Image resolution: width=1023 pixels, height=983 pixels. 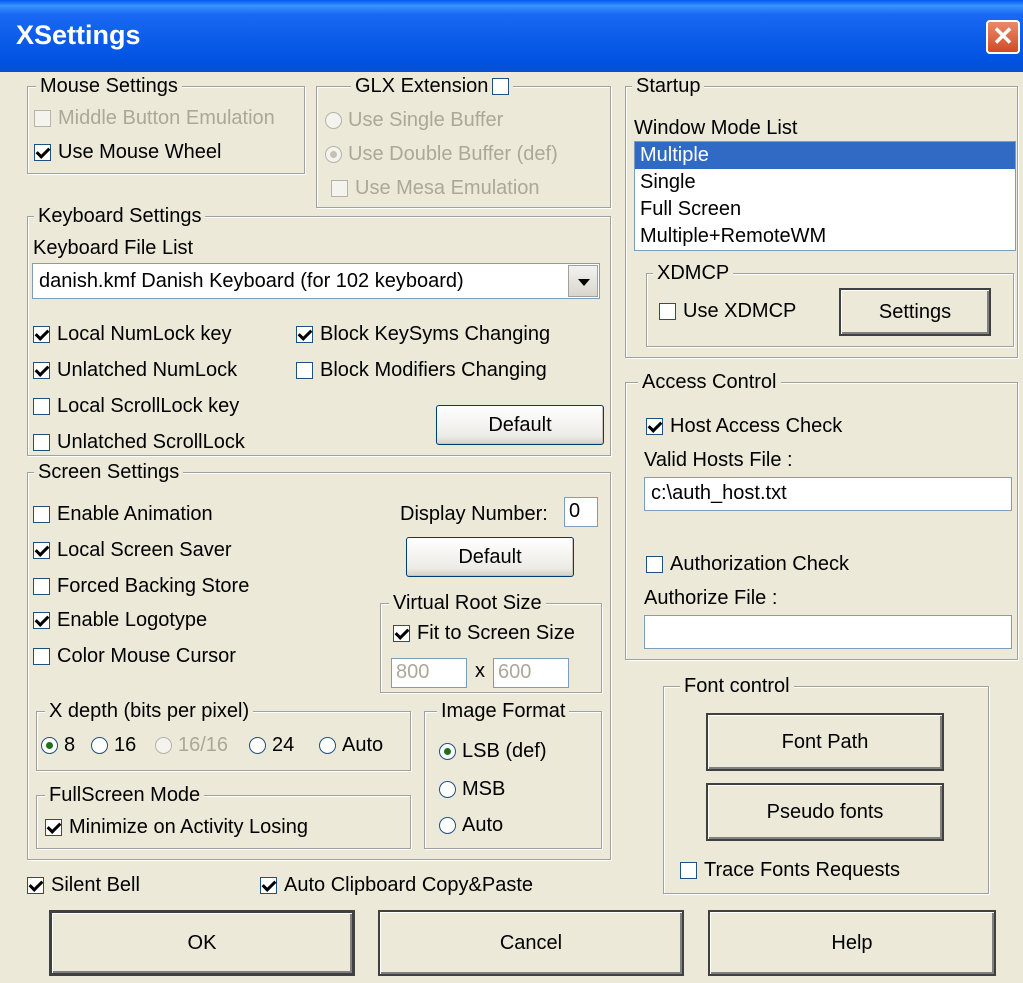 I want to click on middle-button-emulation-checkbox: Middle Button Emulation, so click(x=154, y=118).